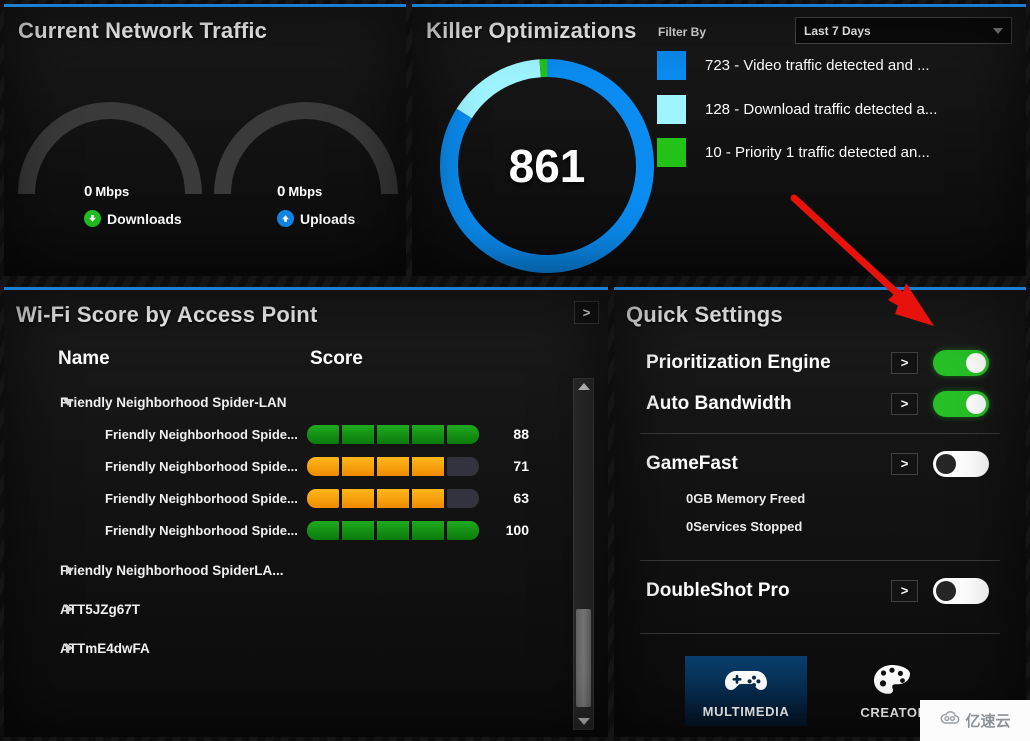  What do you see at coordinates (903, 30) in the screenshot?
I see `filter-by-dropdown: Last 7 Days` at bounding box center [903, 30].